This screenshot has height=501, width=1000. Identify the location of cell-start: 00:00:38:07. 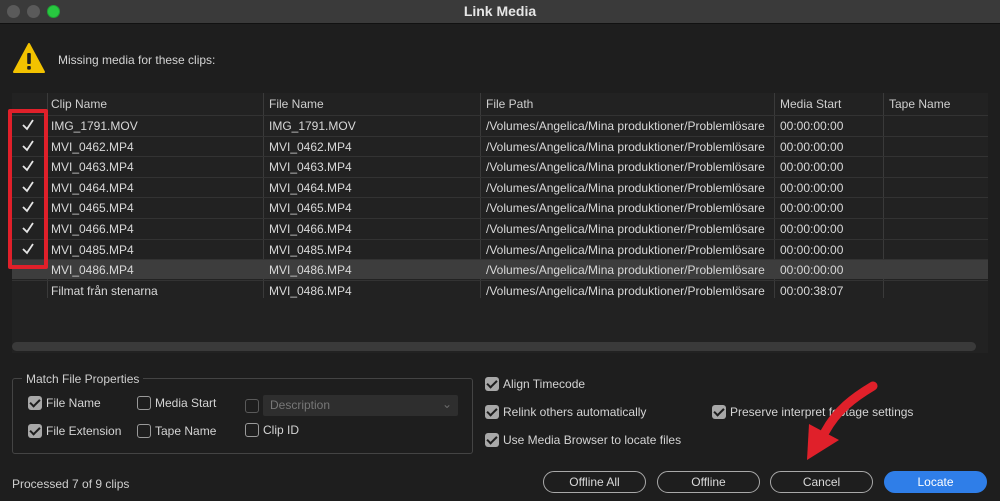
(812, 290).